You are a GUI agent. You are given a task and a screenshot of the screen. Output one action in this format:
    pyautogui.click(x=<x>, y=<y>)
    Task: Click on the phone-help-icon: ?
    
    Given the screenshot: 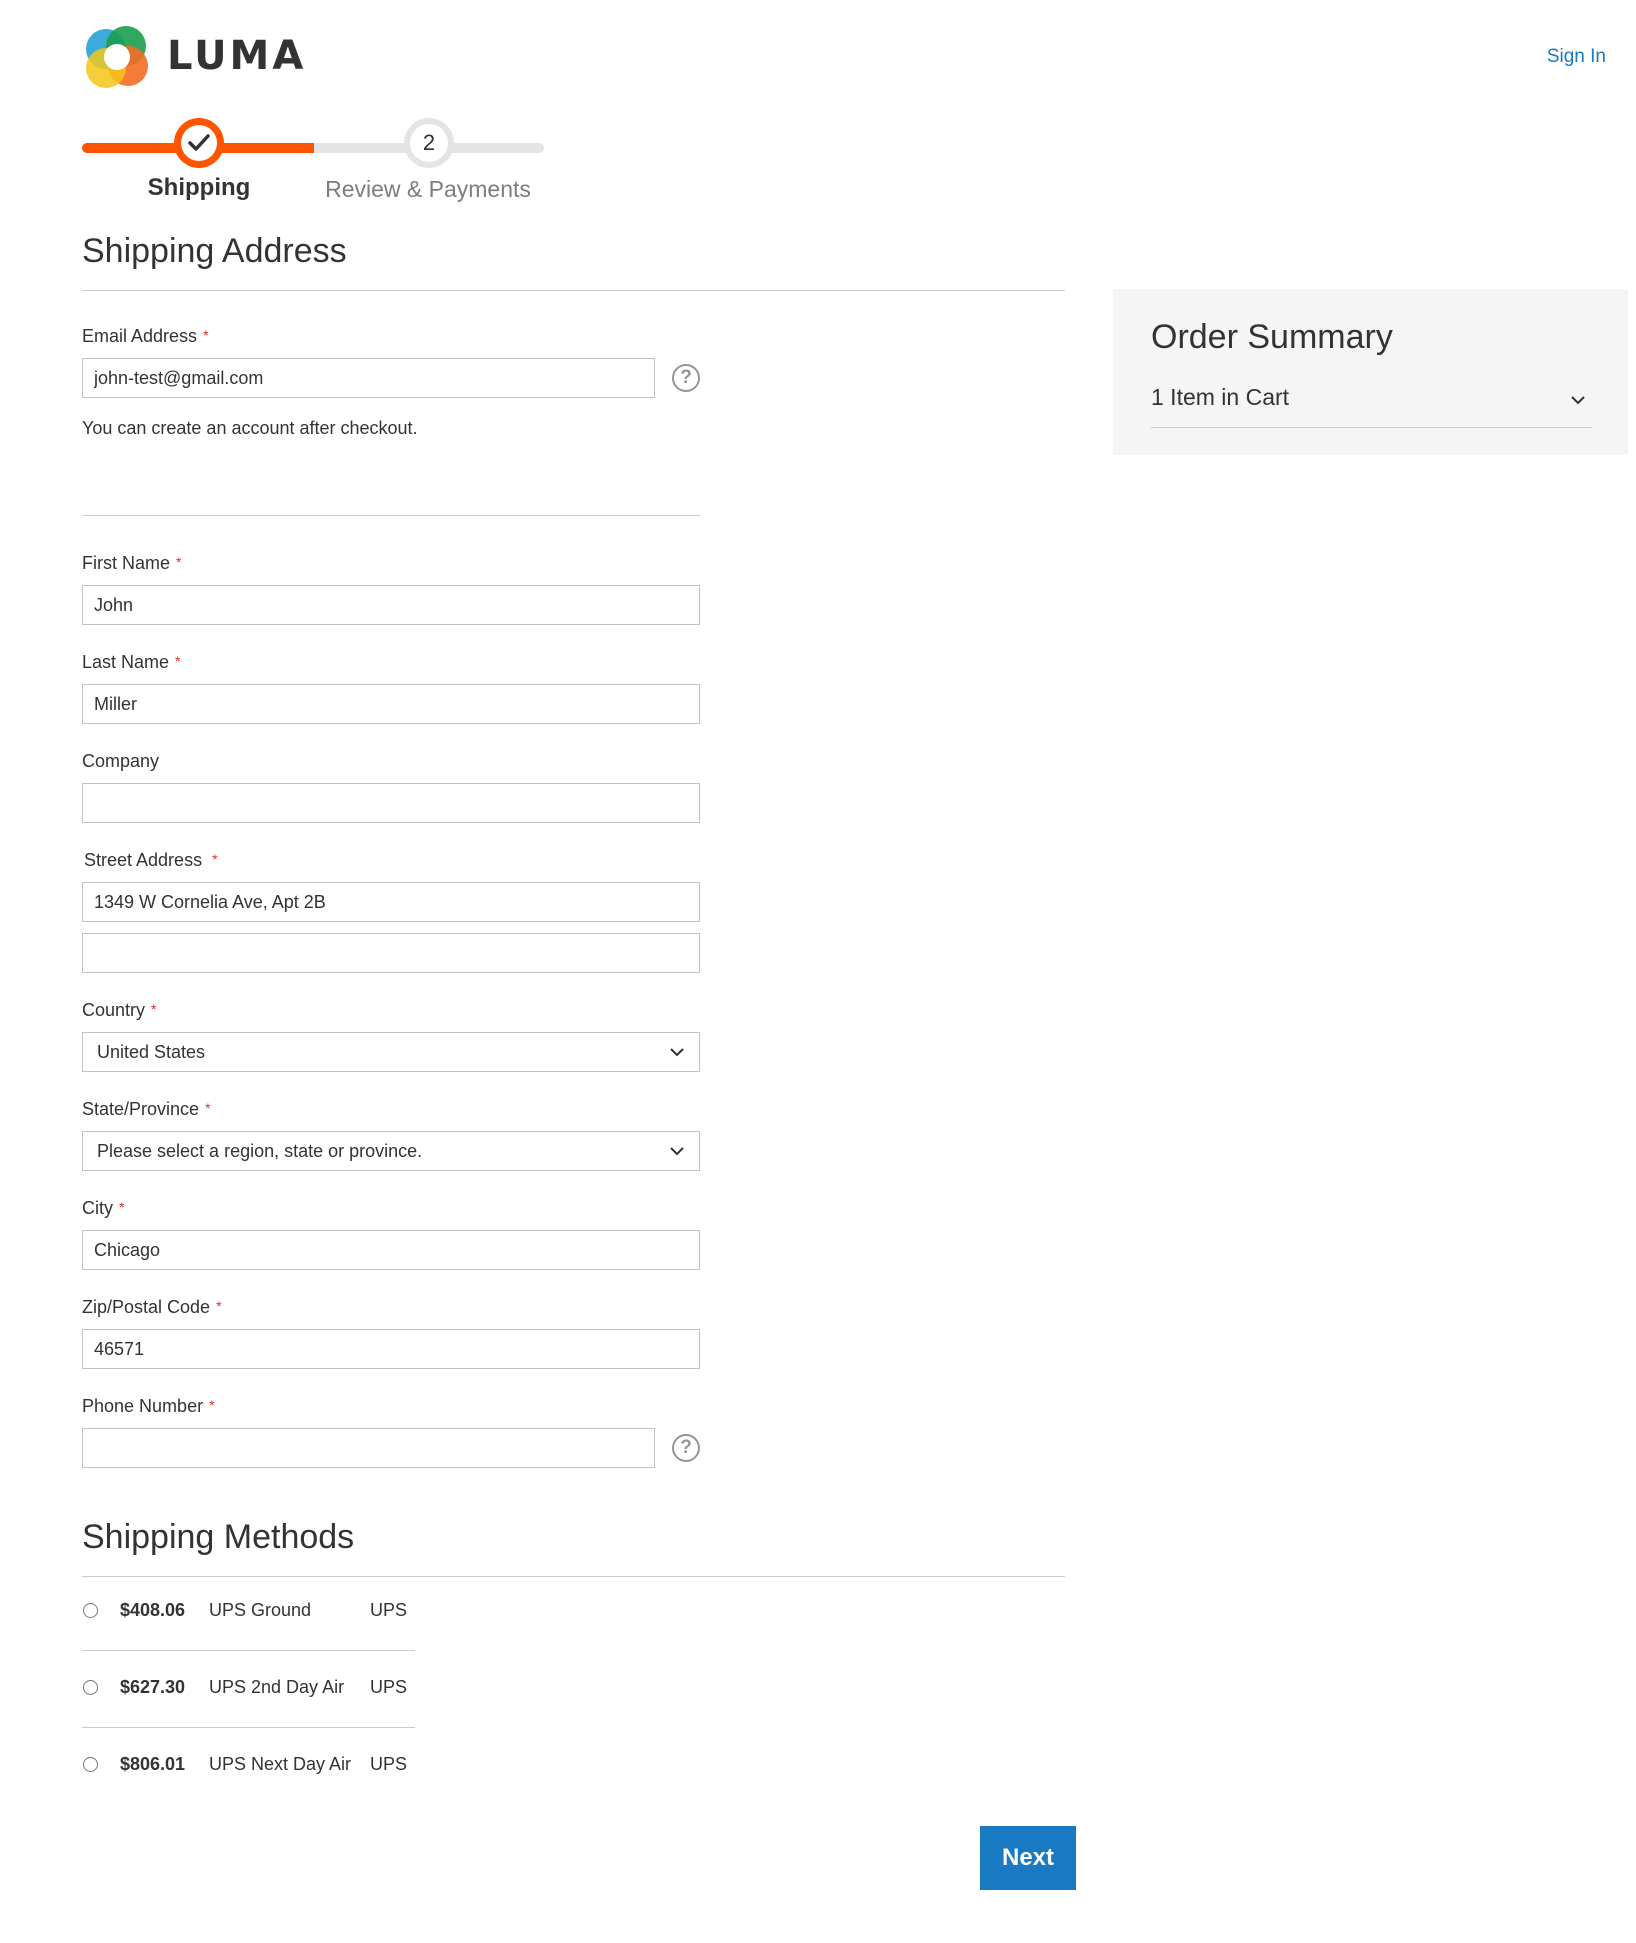 What is the action you would take?
    pyautogui.click(x=686, y=1448)
    